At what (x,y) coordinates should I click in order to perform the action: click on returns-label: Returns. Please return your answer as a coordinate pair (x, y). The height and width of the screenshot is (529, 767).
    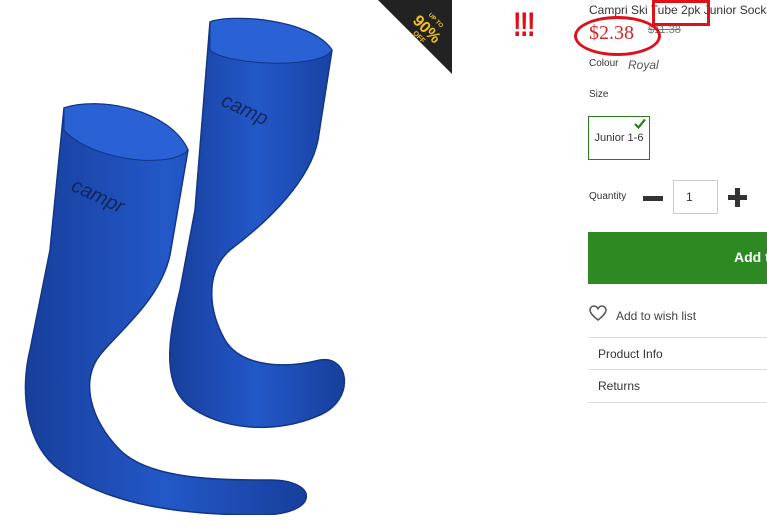
    Looking at the image, I should click on (619, 386).